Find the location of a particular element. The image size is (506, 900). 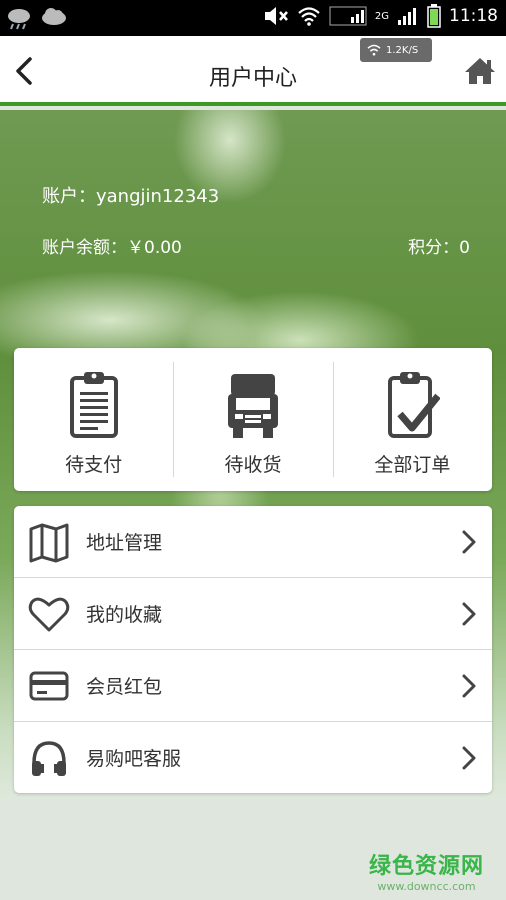

page-title: 用户中心 is located at coordinates (252, 78).